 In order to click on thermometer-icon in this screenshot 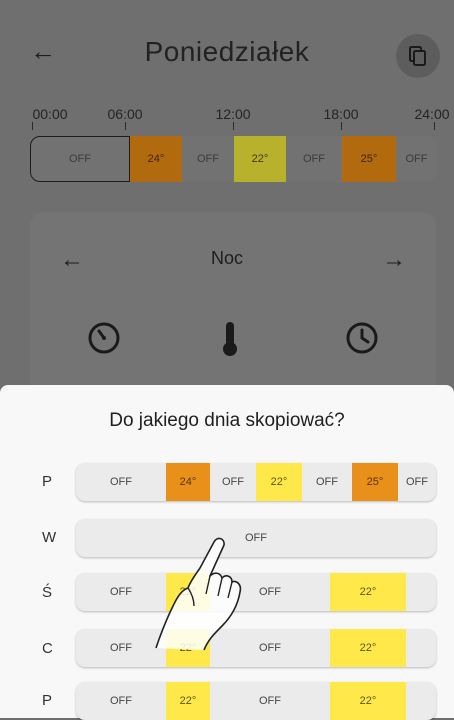, I will do `click(230, 339)`.